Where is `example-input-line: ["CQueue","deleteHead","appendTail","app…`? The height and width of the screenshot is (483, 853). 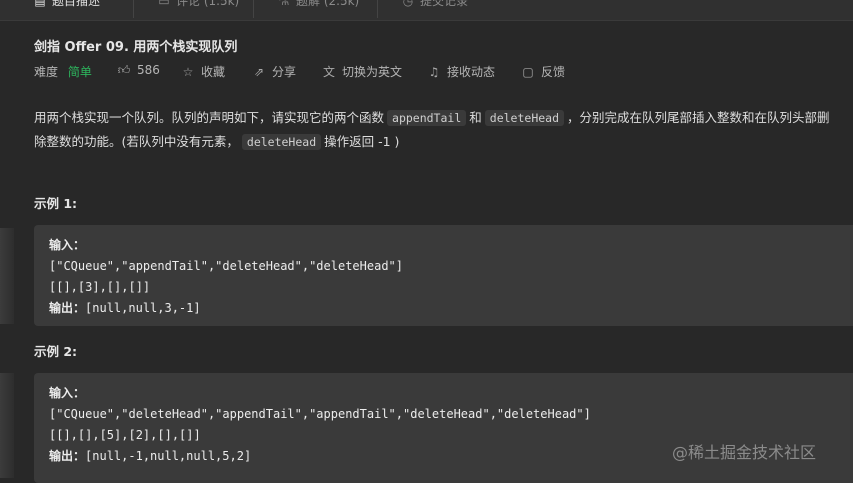 example-input-line: ["CQueue","deleteHead","appendTail","app… is located at coordinates (320, 414).